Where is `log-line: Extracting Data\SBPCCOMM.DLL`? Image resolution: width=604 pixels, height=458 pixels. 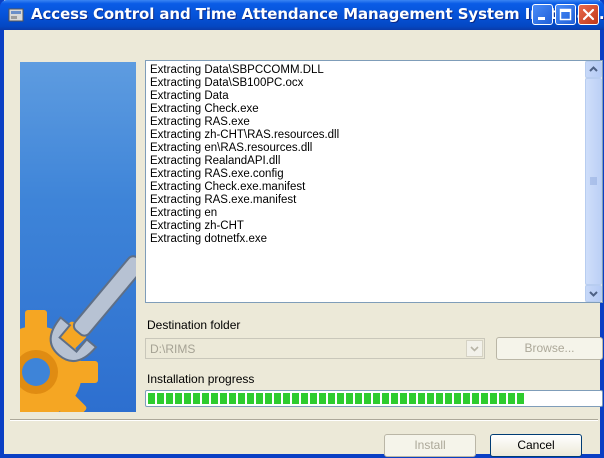 log-line: Extracting Data\SBPCCOMM.DLL is located at coordinates (237, 70).